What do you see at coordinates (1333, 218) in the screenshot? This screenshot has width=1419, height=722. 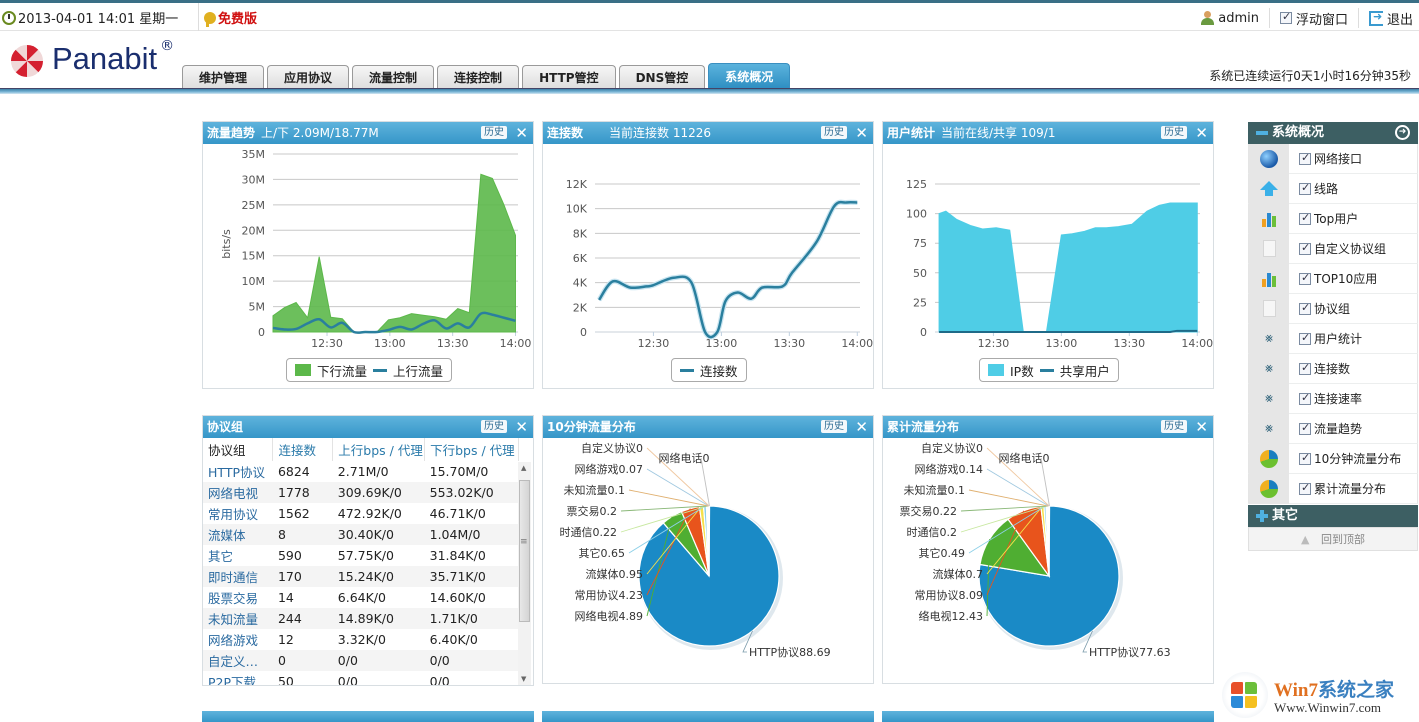 I see `sidebar-item: Top用户` at bounding box center [1333, 218].